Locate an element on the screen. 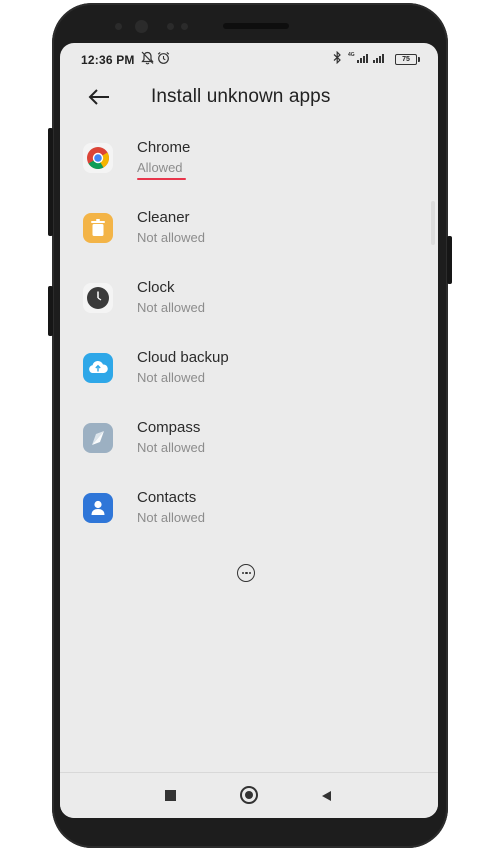 Image resolution: width=500 pixels, height=851 pixels. more-options-button is located at coordinates (246, 573).